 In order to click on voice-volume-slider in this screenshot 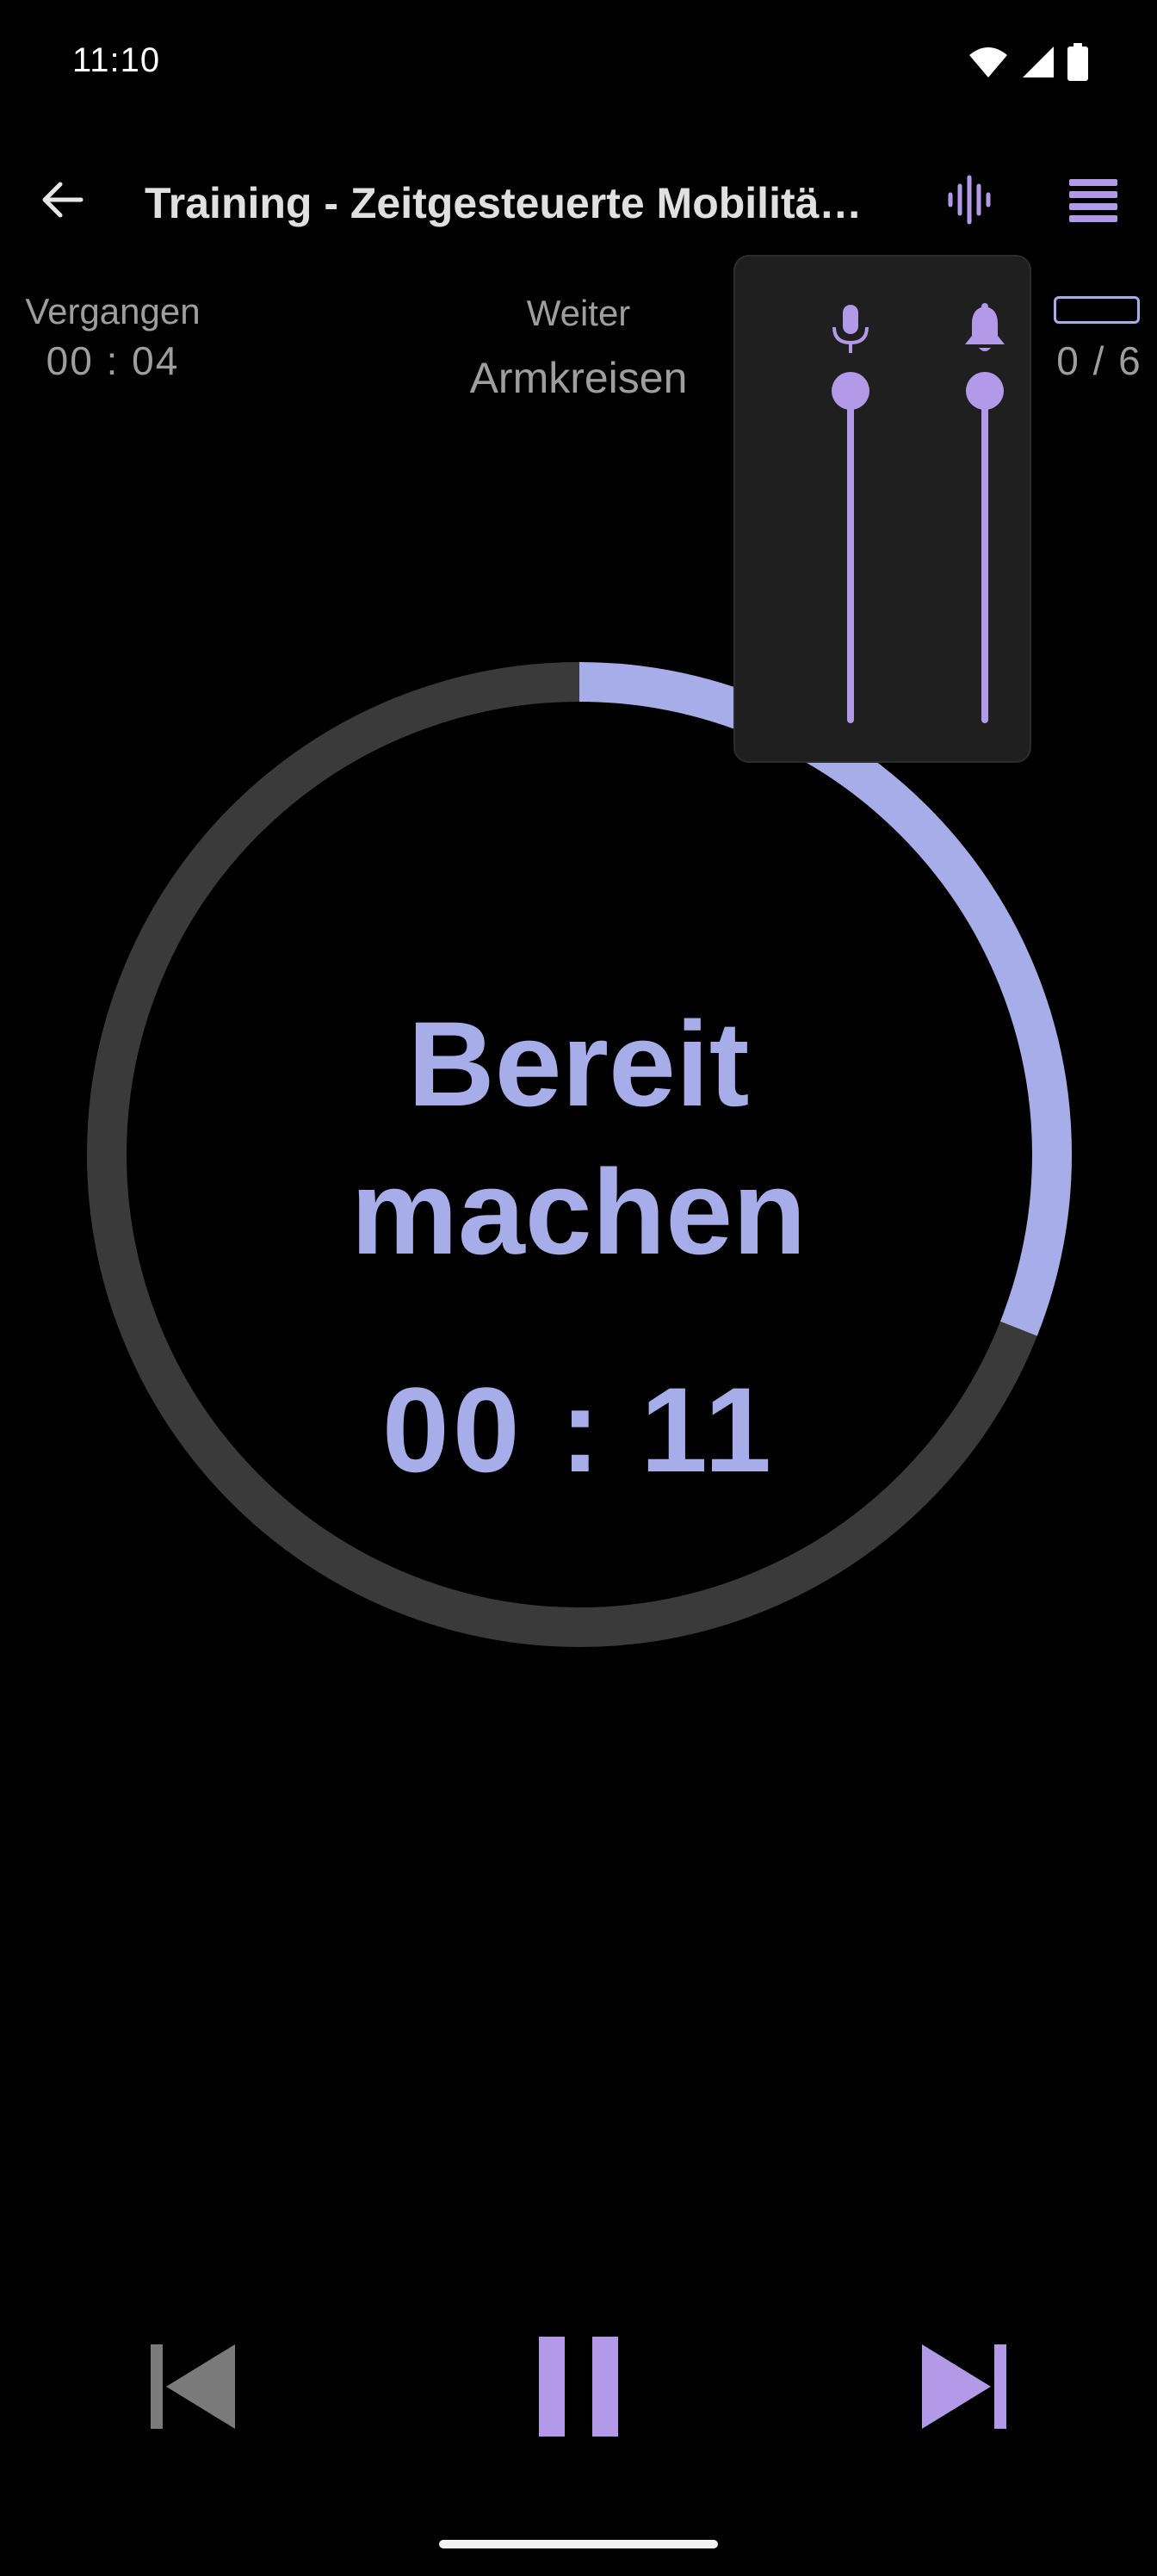, I will do `click(851, 490)`.